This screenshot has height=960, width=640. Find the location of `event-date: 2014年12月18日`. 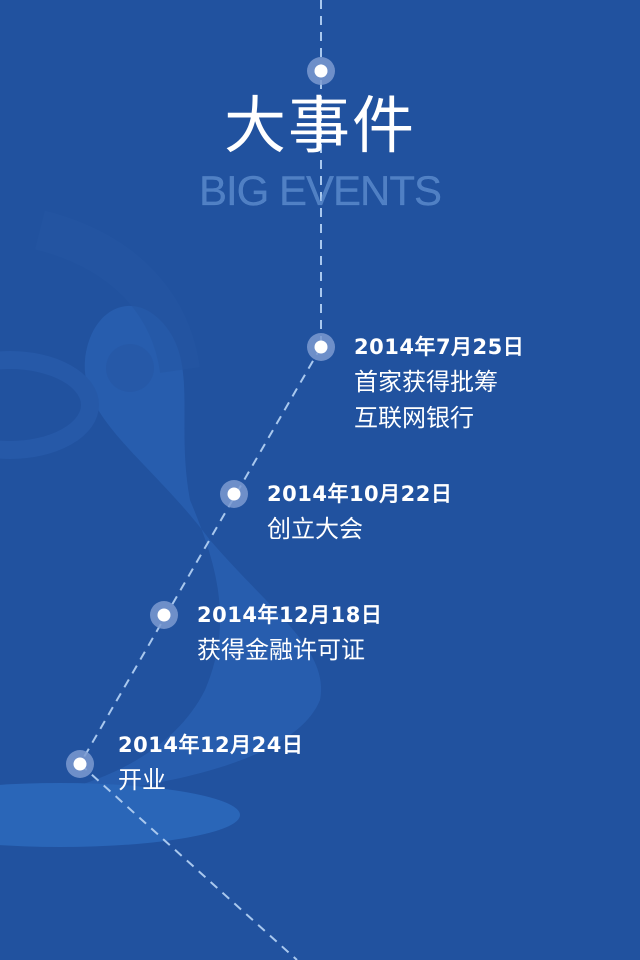

event-date: 2014年12月18日 is located at coordinates (290, 615).